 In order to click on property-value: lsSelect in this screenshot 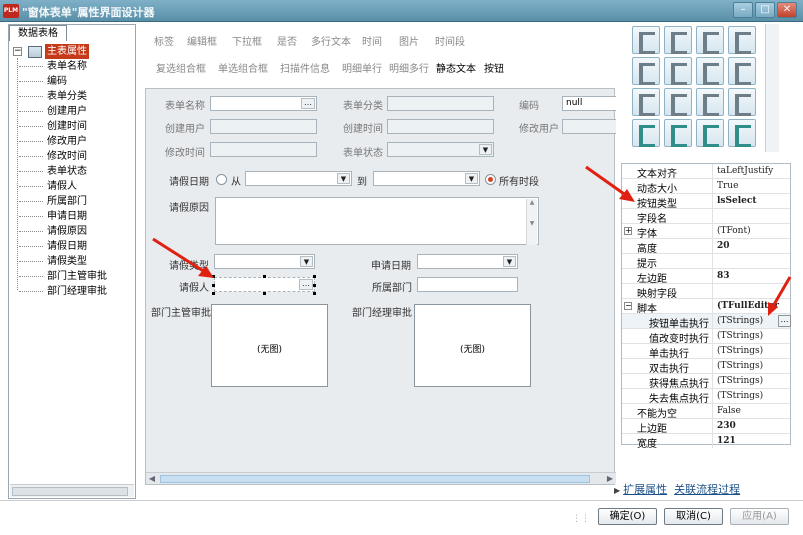, I will do `click(751, 201)`.